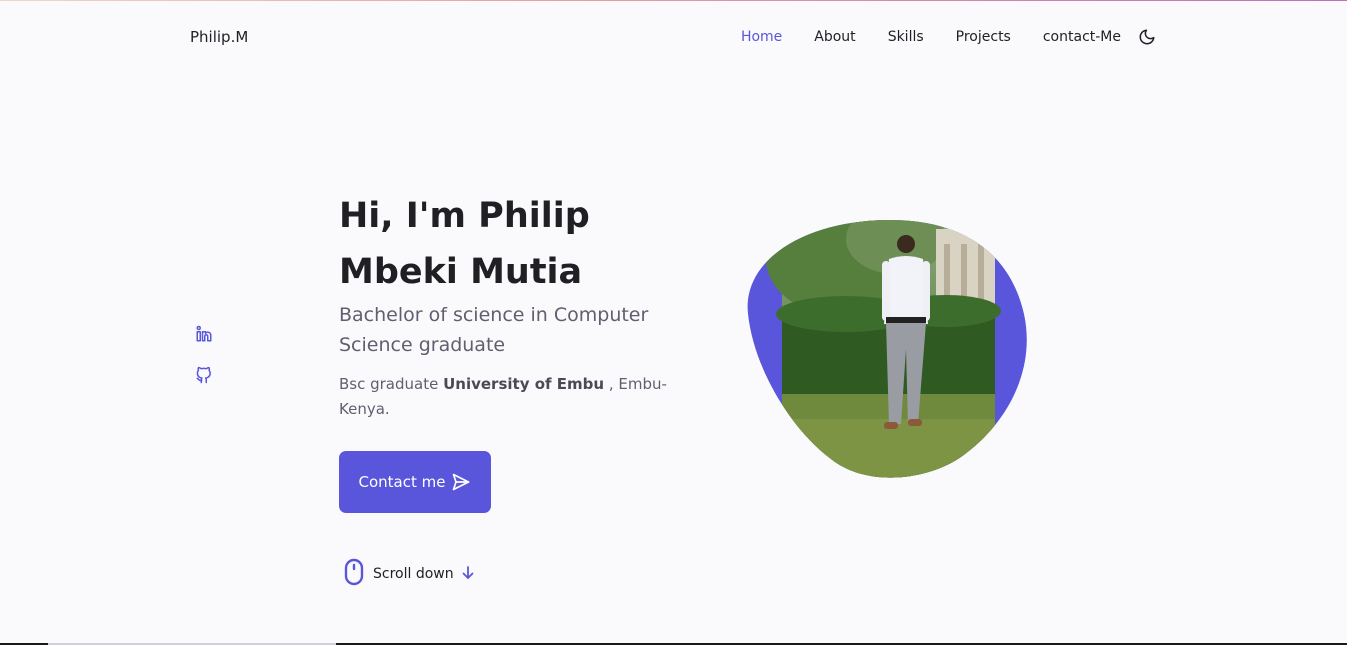 The height and width of the screenshot is (645, 1347). I want to click on send-icon, so click(461, 482).